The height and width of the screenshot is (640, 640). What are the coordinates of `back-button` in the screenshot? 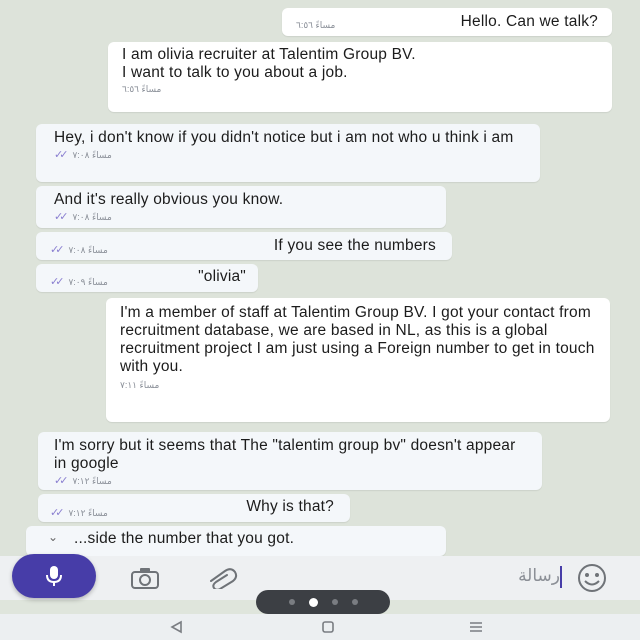 It's located at (176, 627).